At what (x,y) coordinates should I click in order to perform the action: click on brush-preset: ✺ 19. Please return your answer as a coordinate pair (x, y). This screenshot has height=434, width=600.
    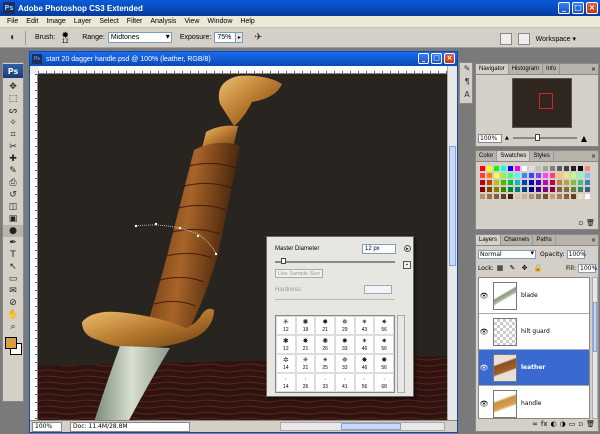
    Looking at the image, I should click on (305, 325).